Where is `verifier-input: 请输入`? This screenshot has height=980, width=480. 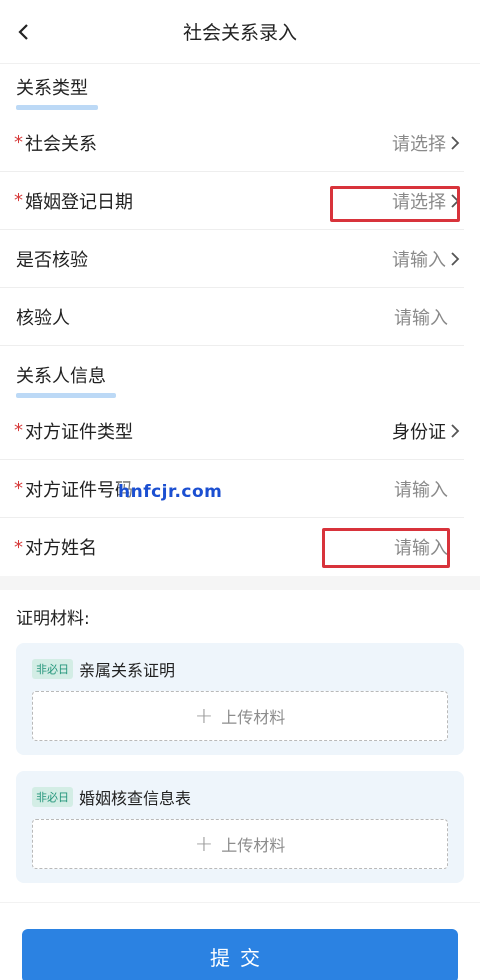 verifier-input: 请输入 is located at coordinates (421, 317).